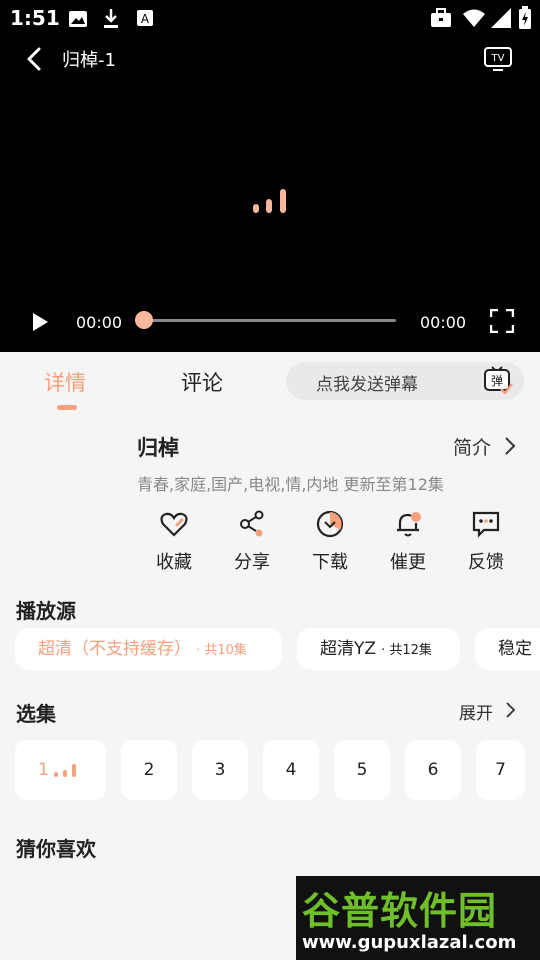 The height and width of the screenshot is (960, 540). What do you see at coordinates (202, 382) in the screenshot?
I see `tab-comments: 评论` at bounding box center [202, 382].